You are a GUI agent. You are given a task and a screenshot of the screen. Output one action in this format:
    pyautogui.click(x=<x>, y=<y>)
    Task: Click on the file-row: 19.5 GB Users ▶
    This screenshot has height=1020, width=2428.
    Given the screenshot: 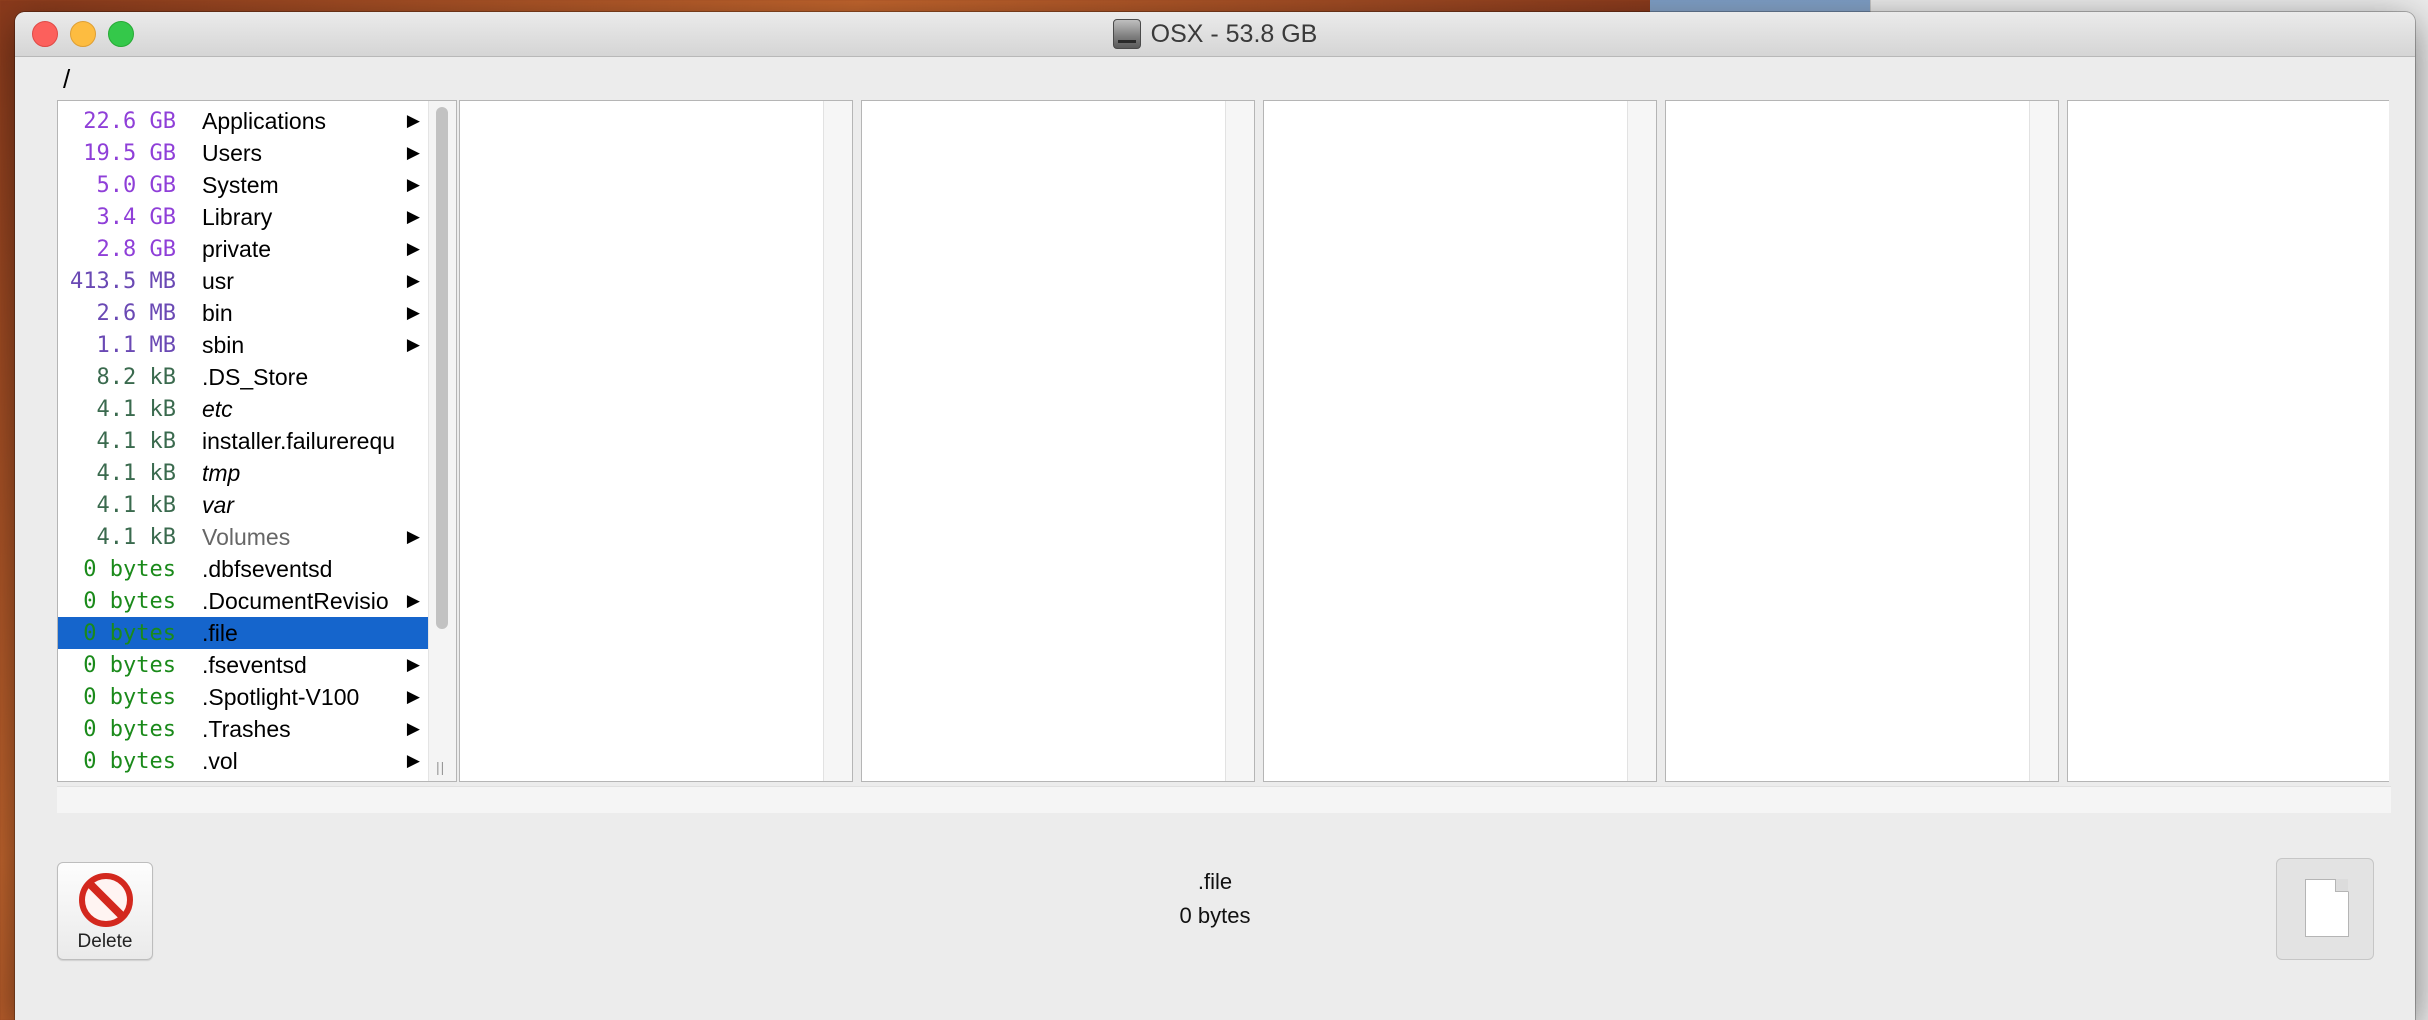 What is the action you would take?
    pyautogui.click(x=243, y=153)
    